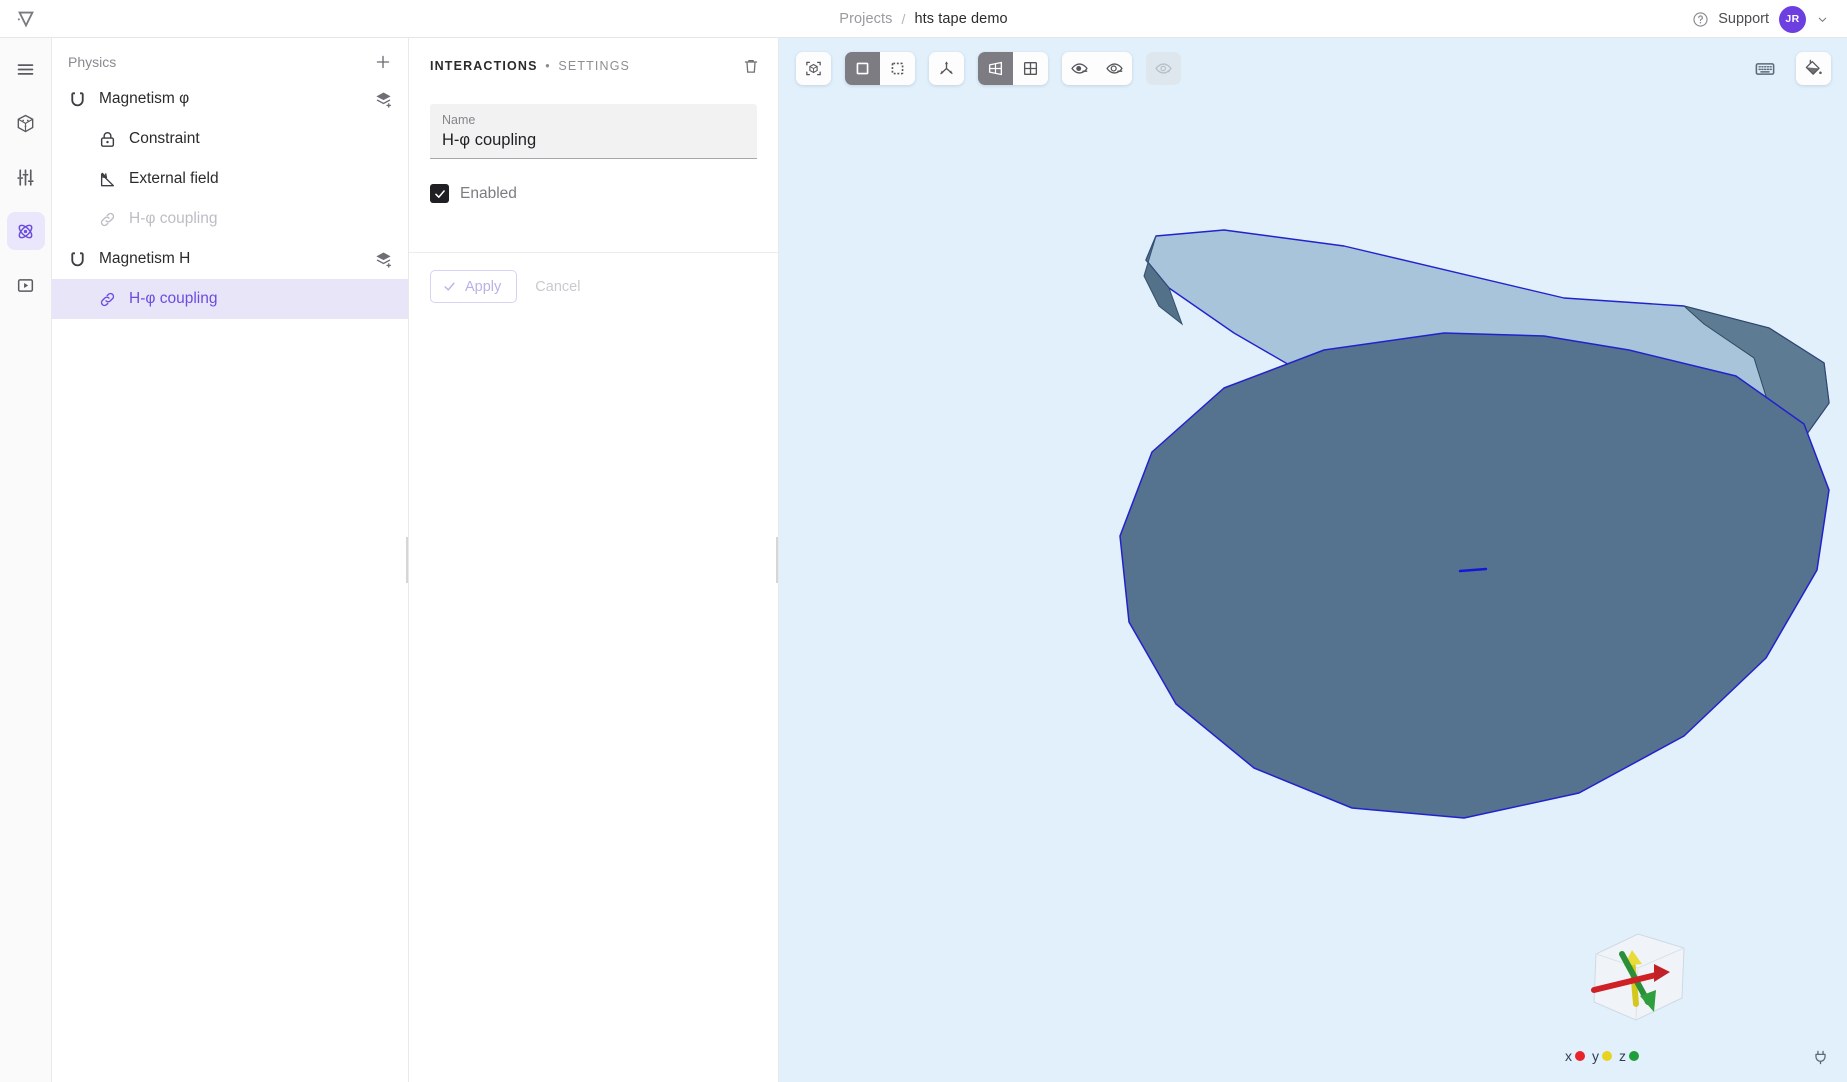 This screenshot has height=1082, width=1847. I want to click on toolbar-group-fill, so click(1813, 68).